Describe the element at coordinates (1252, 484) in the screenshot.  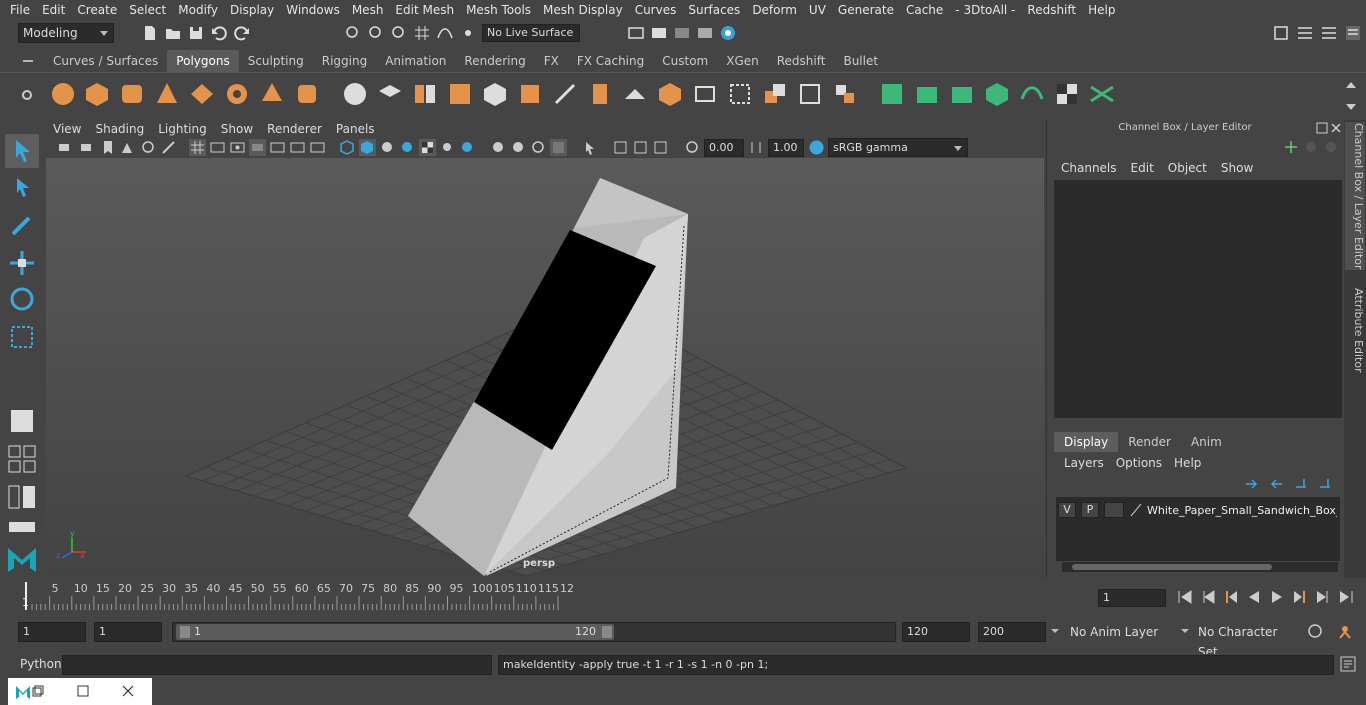
I see `move-layer-up-icon` at that location.